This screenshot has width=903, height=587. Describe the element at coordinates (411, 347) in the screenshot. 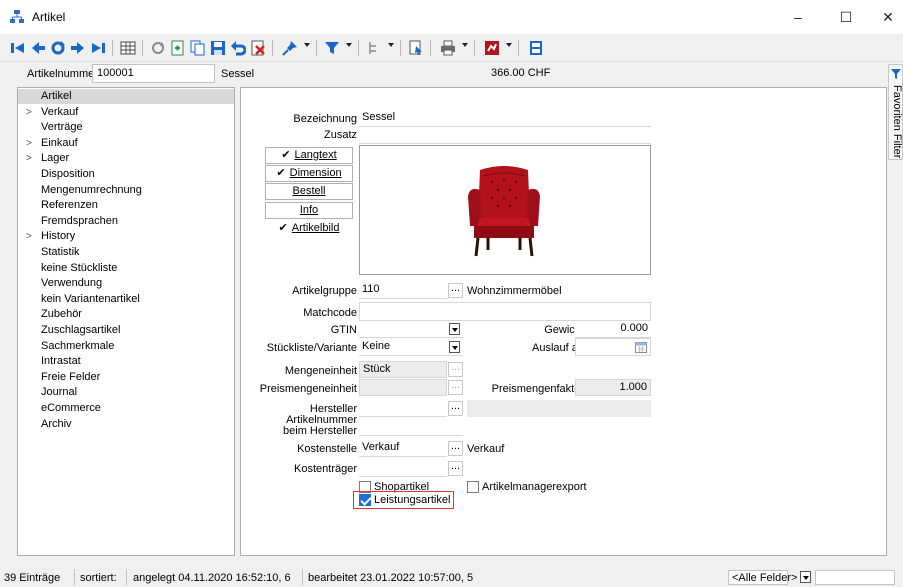

I see `stueckliste-select: Keine` at that location.